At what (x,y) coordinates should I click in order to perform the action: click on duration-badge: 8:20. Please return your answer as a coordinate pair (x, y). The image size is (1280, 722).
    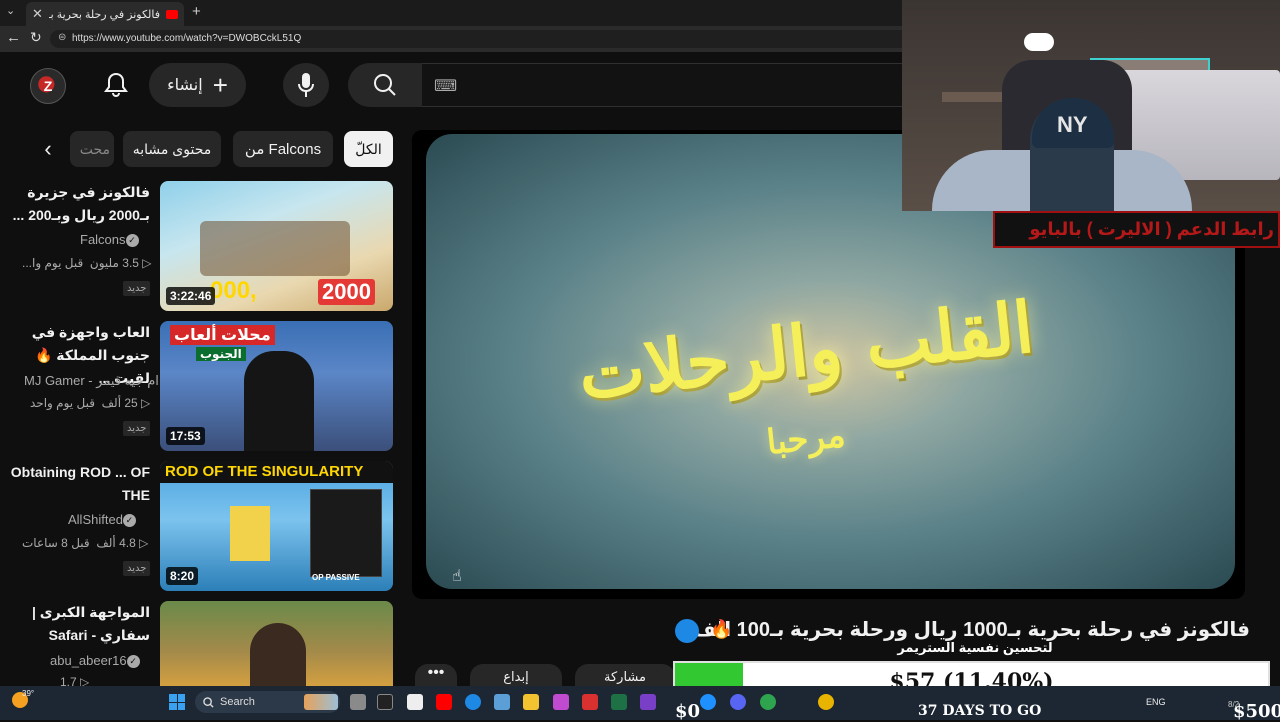
    Looking at the image, I should click on (182, 576).